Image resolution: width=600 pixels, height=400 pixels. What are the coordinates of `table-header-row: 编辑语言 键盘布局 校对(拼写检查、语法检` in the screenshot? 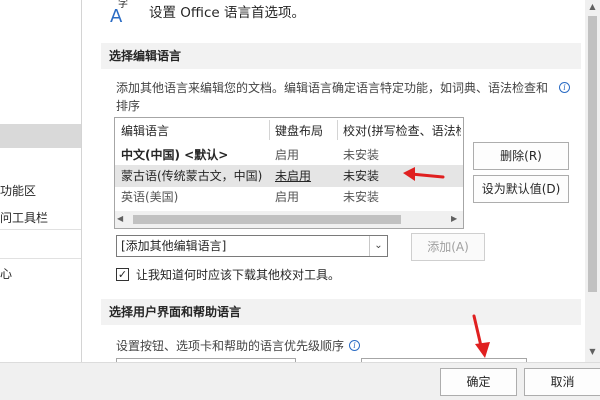 It's located at (289, 131).